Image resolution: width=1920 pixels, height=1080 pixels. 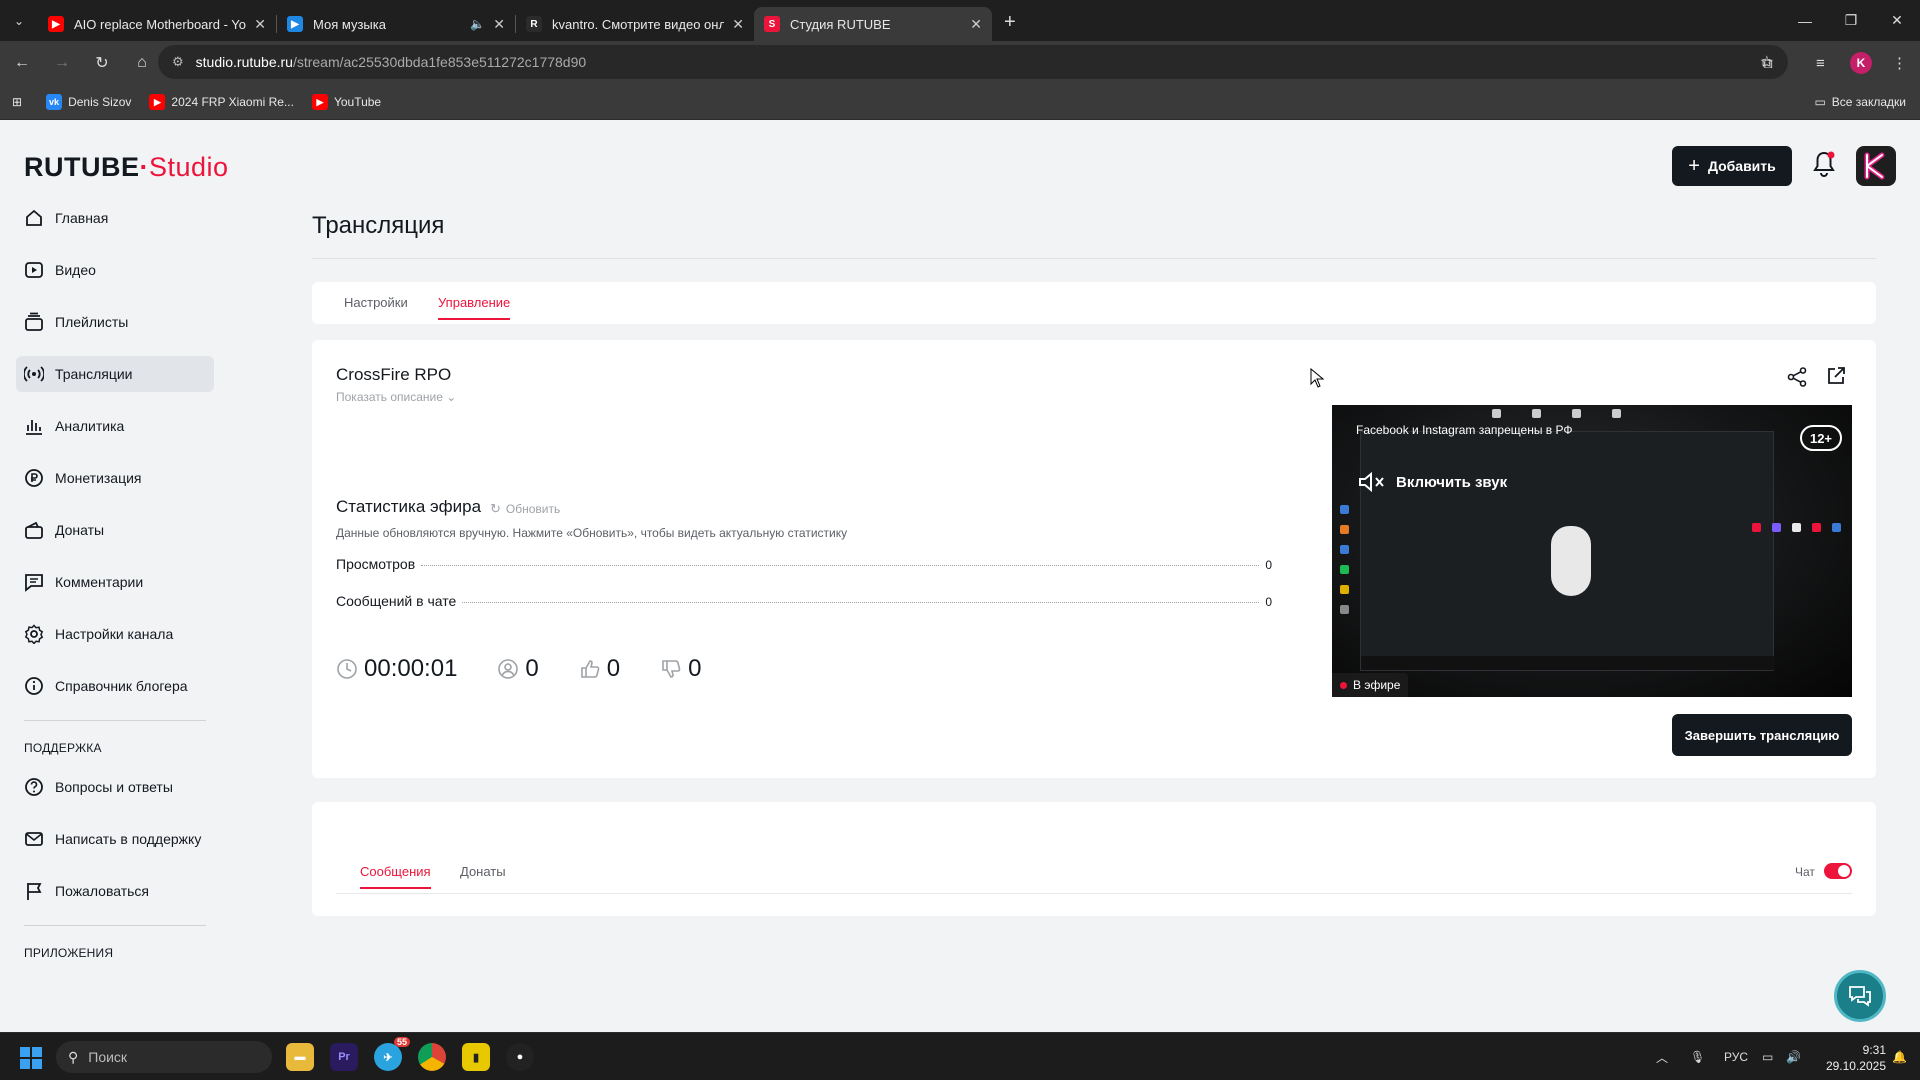 What do you see at coordinates (115, 686) in the screenshot?
I see `sidebar-item-blogger-guide: Справочник блогера` at bounding box center [115, 686].